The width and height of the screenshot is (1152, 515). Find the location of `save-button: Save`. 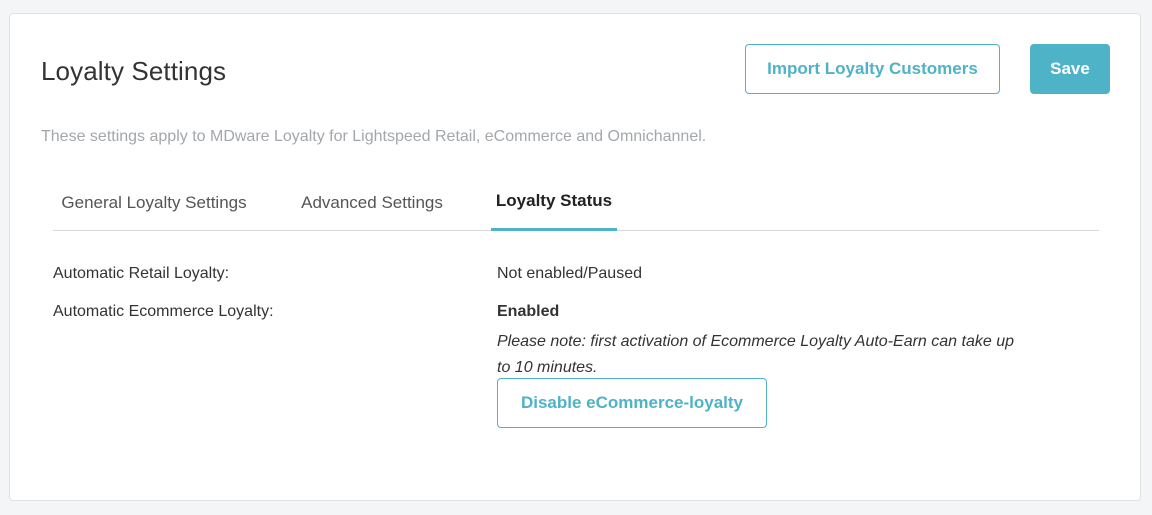

save-button: Save is located at coordinates (1070, 69).